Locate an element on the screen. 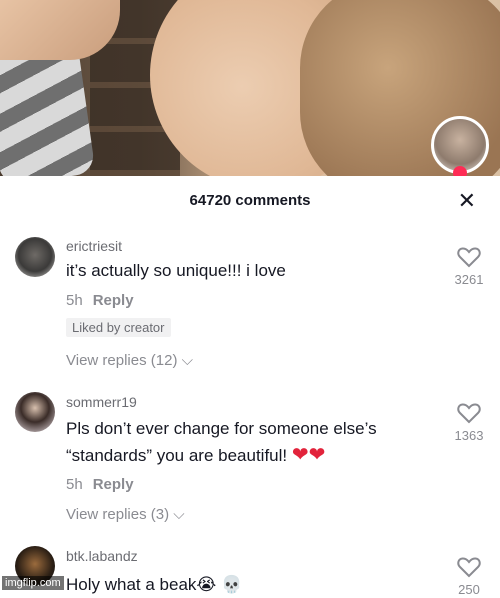 The width and height of the screenshot is (500, 598). watermark: imgflip.com is located at coordinates (33, 583).